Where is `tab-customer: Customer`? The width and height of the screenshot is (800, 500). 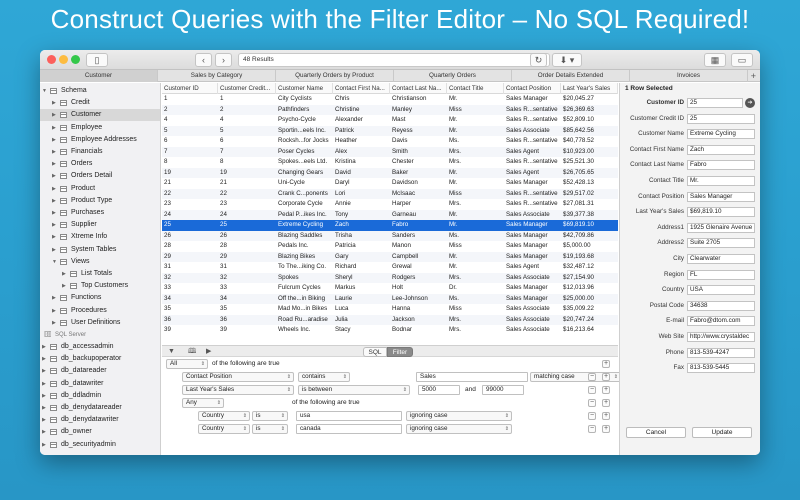
tab-customer: Customer is located at coordinates (99, 76).